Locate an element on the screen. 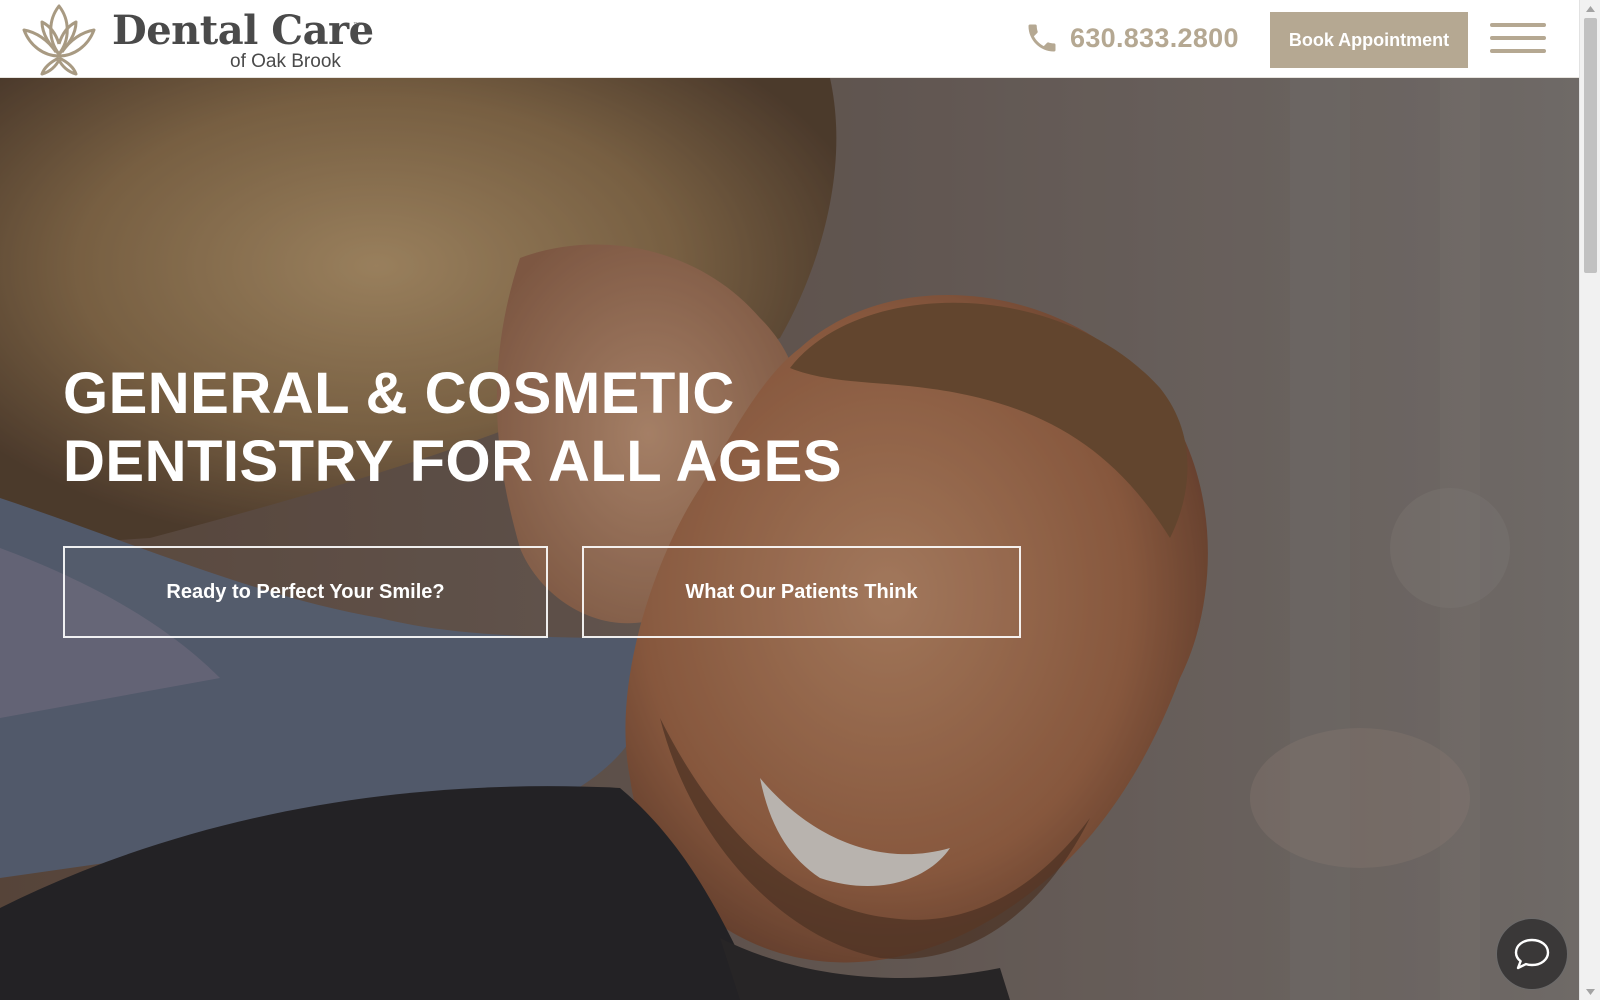 The width and height of the screenshot is (1600, 1000). phone-link: 630.833.2800 is located at coordinates (1131, 38).